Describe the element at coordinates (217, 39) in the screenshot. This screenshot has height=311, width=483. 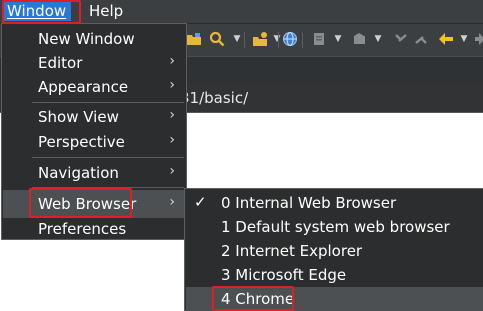
I see `search-icon` at that location.